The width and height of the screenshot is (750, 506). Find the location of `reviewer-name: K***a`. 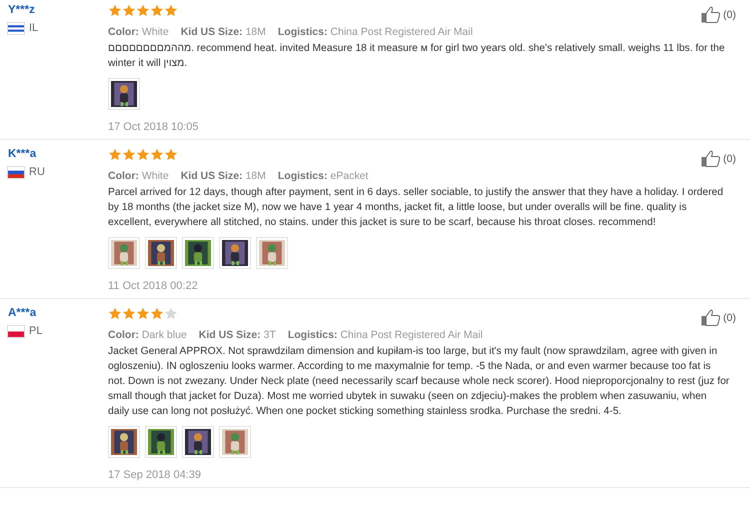

reviewer-name: K***a is located at coordinates (58, 154).